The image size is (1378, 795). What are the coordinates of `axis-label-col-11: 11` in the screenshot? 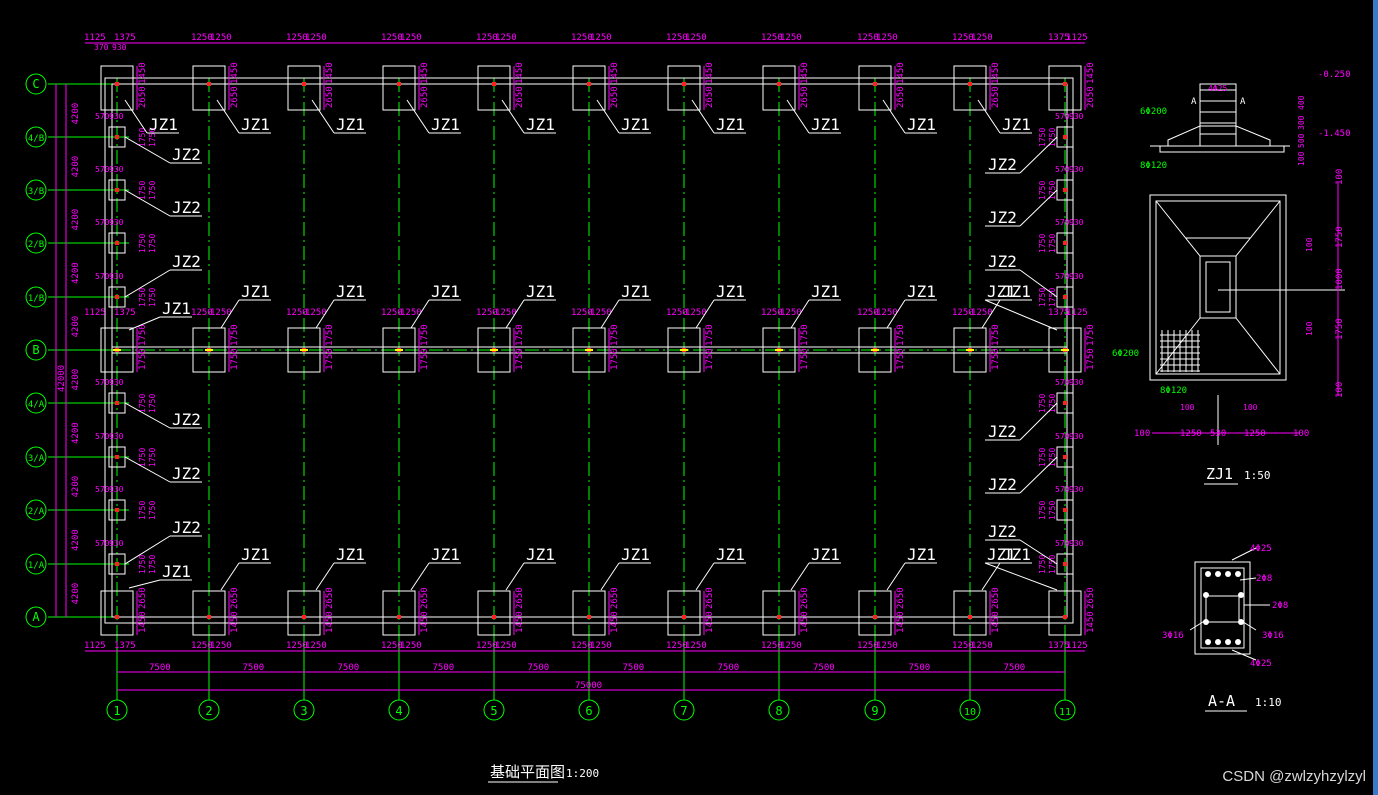 It's located at (1065, 712).